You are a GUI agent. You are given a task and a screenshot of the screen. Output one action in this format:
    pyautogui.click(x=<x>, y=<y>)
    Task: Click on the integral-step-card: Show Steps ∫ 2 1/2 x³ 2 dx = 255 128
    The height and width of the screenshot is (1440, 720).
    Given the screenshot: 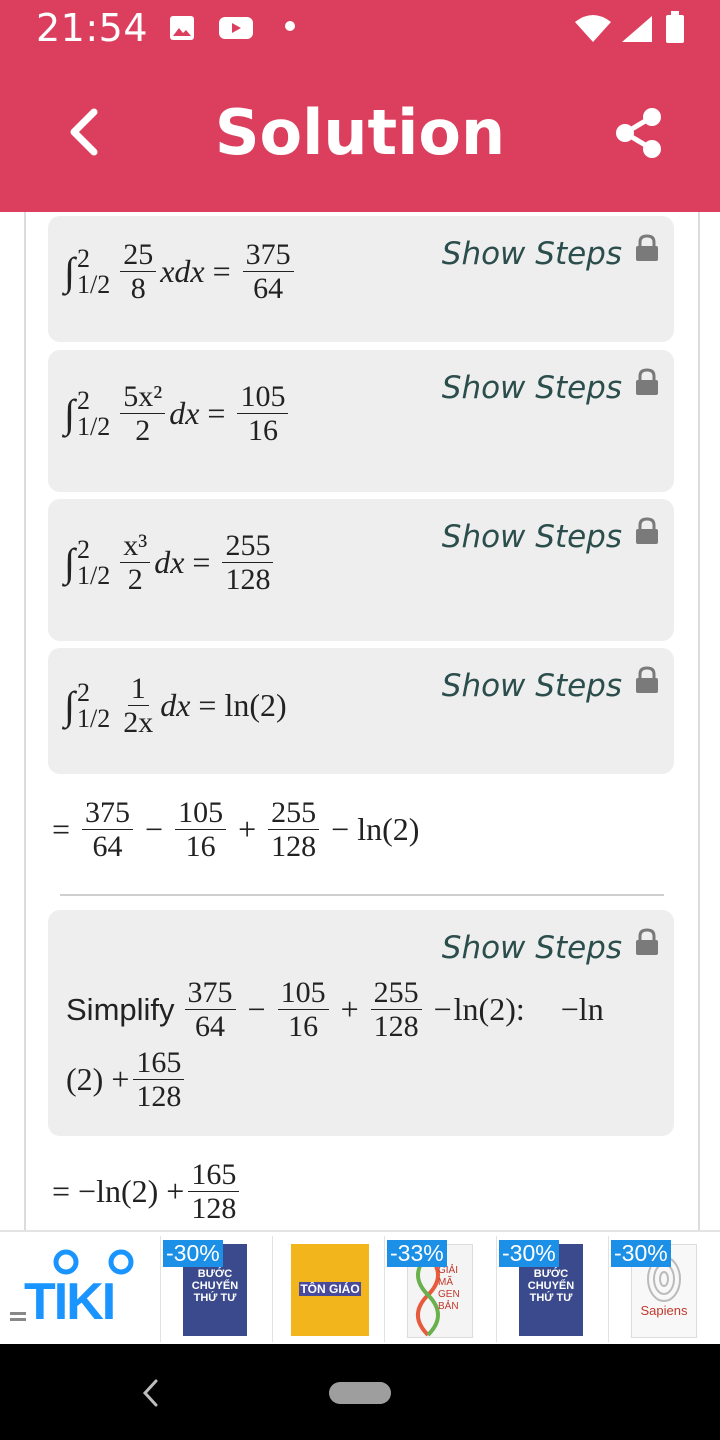 What is the action you would take?
    pyautogui.click(x=361, y=570)
    